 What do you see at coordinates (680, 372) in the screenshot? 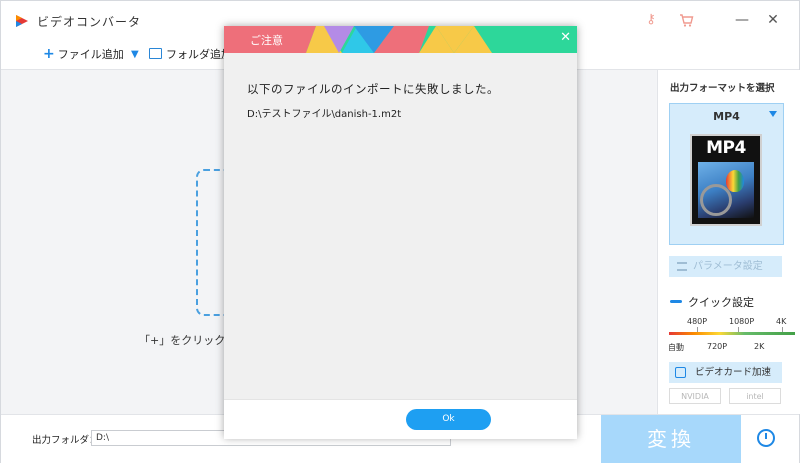
I see `chip-icon` at bounding box center [680, 372].